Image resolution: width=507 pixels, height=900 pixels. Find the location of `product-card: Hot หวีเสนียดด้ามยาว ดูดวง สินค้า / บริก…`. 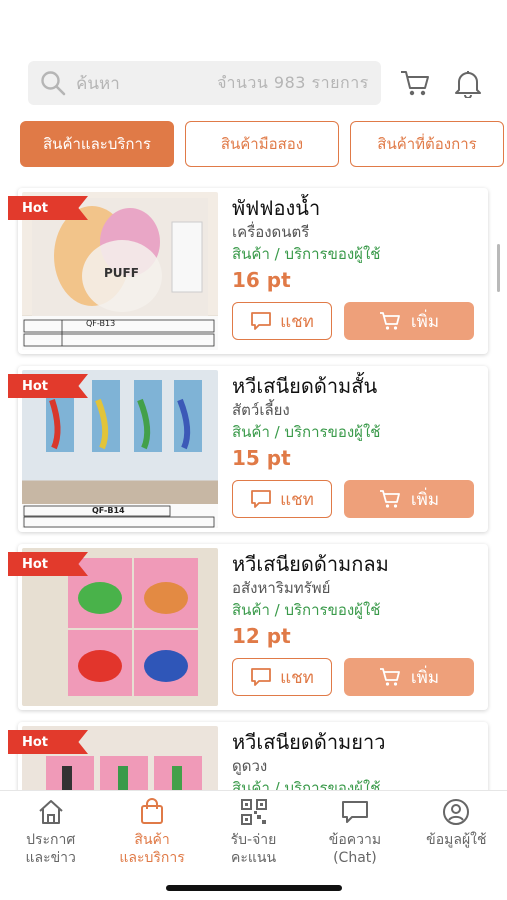

product-card: Hot หวีเสนียดด้ามยาว ดูดวง สินค้า / บริก… is located at coordinates (248, 756).